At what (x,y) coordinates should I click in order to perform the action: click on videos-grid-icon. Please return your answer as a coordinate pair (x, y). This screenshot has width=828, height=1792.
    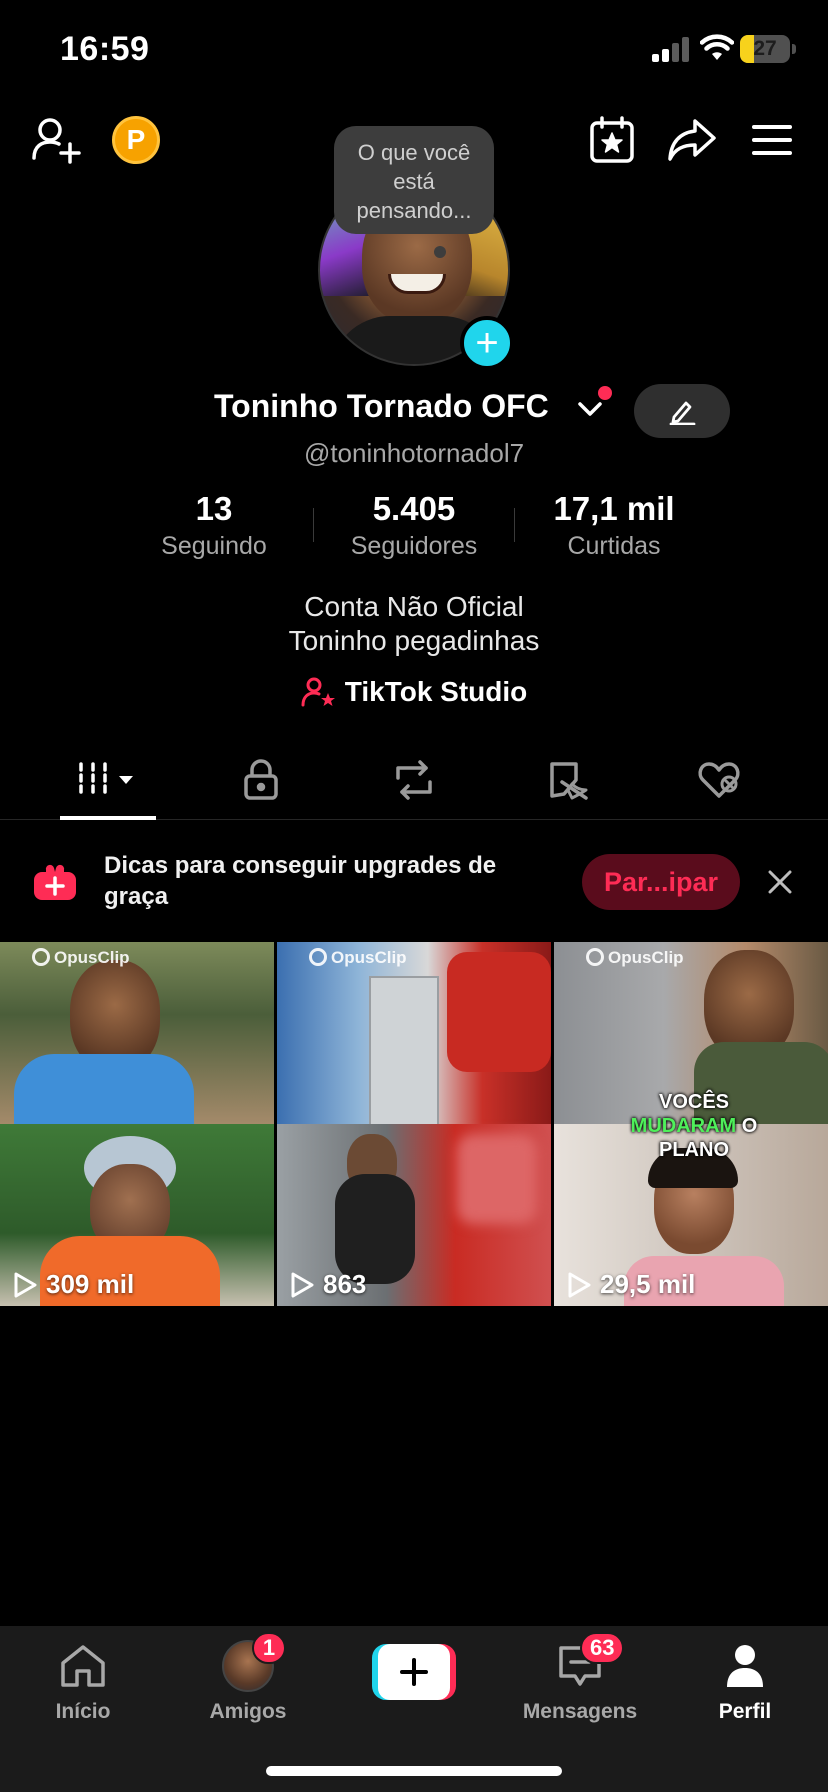
    Looking at the image, I should click on (106, 780).